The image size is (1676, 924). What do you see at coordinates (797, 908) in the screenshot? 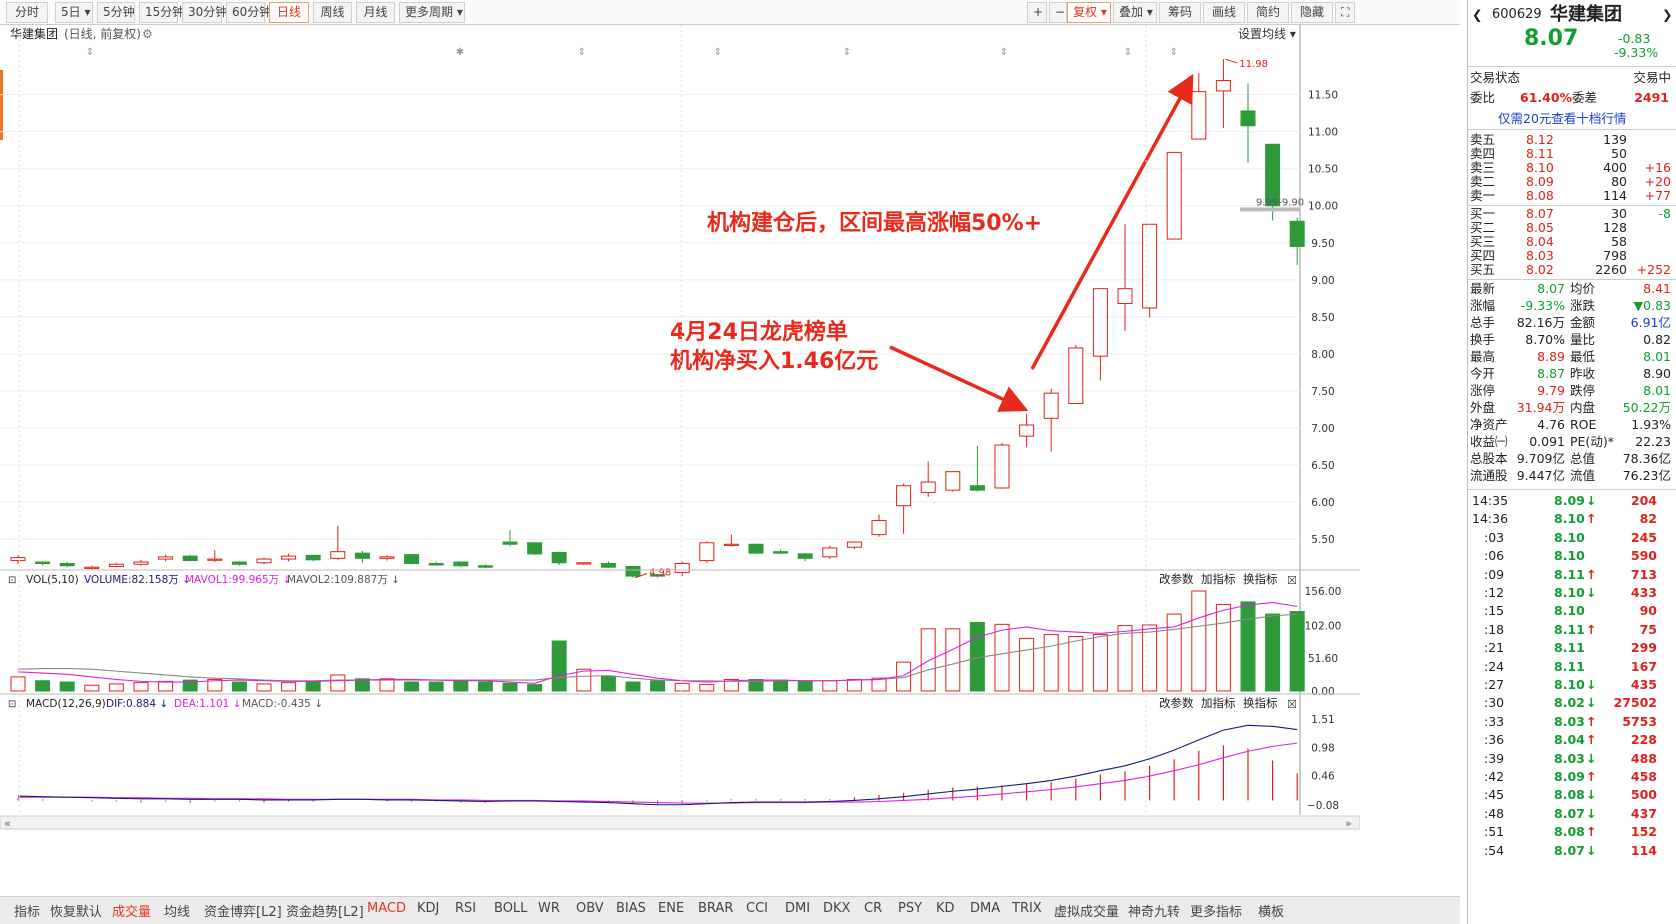
I see `indicator-tab-16: DMI` at bounding box center [797, 908].